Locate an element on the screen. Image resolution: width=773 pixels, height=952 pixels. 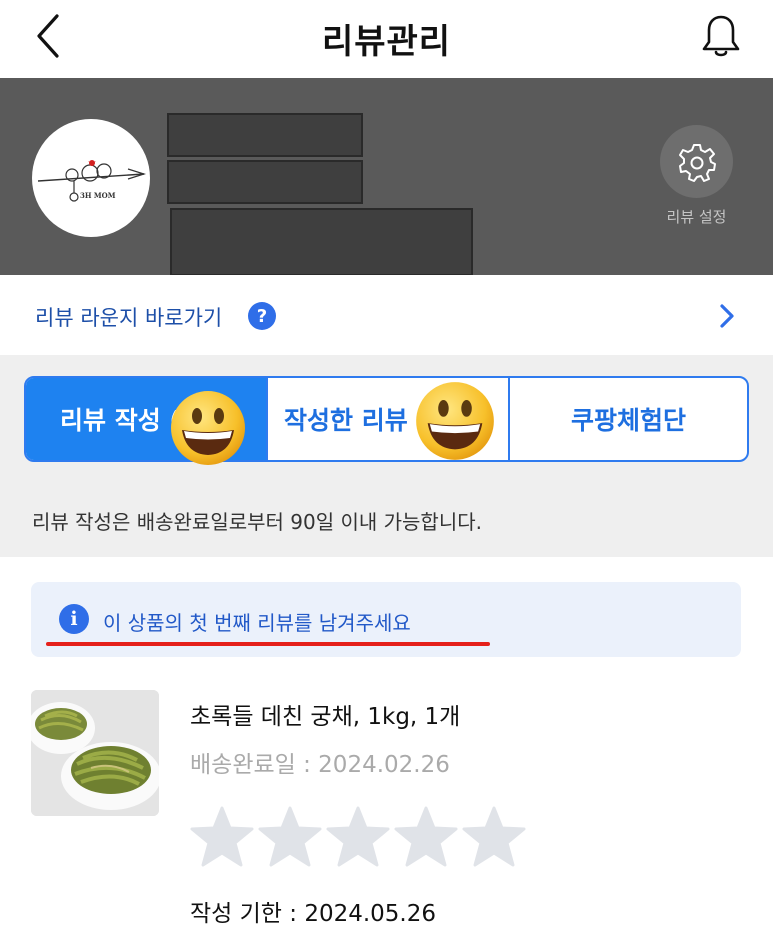
product-name: 초록들 데친 궁채, 1kg, 1개 is located at coordinates (325, 714).